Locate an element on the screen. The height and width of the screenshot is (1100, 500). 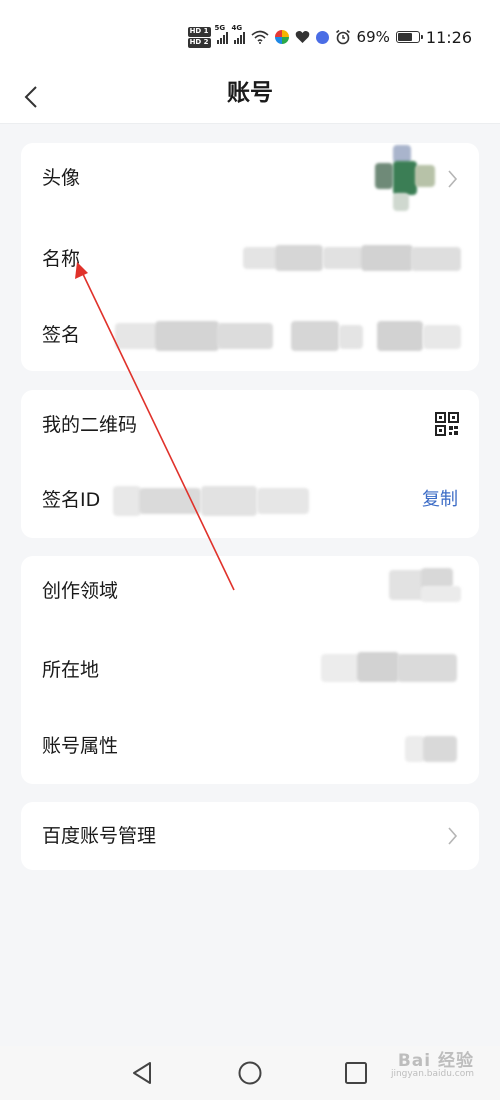
domain-row: 创作领域 is located at coordinates (250, 596).